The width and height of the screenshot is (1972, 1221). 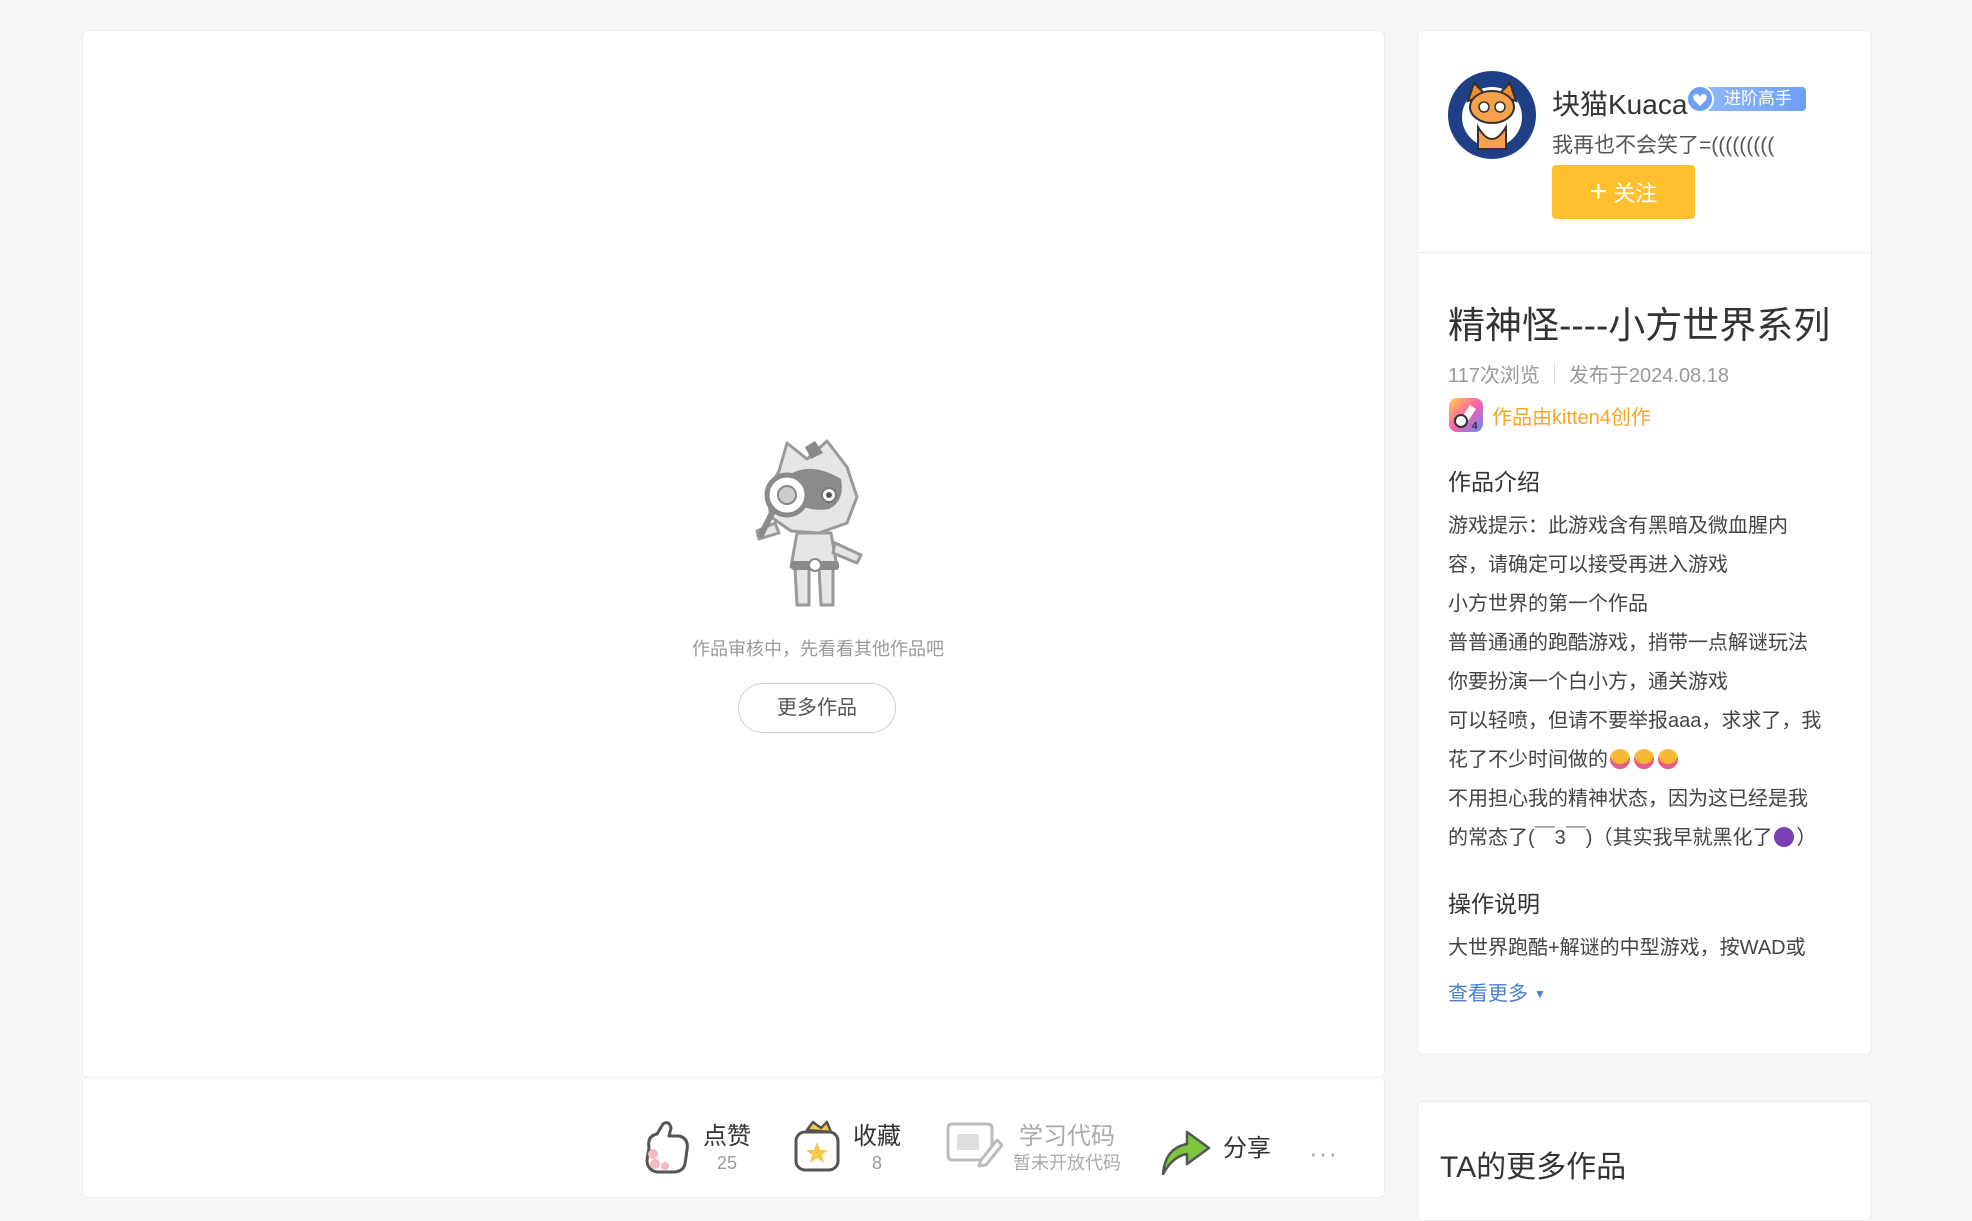 What do you see at coordinates (1475, 426) in the screenshot?
I see `svg-text: 4` at bounding box center [1475, 426].